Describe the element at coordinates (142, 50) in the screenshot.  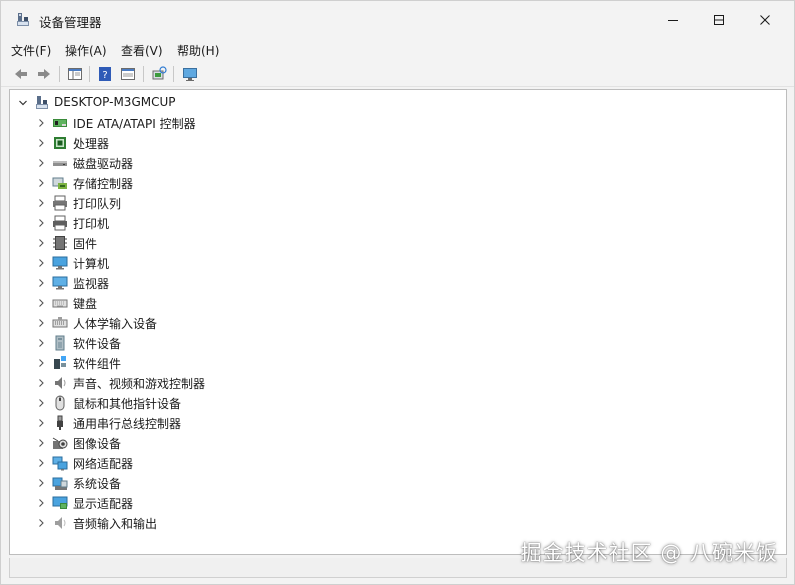
I see `menu-view: 查看(V)` at that location.